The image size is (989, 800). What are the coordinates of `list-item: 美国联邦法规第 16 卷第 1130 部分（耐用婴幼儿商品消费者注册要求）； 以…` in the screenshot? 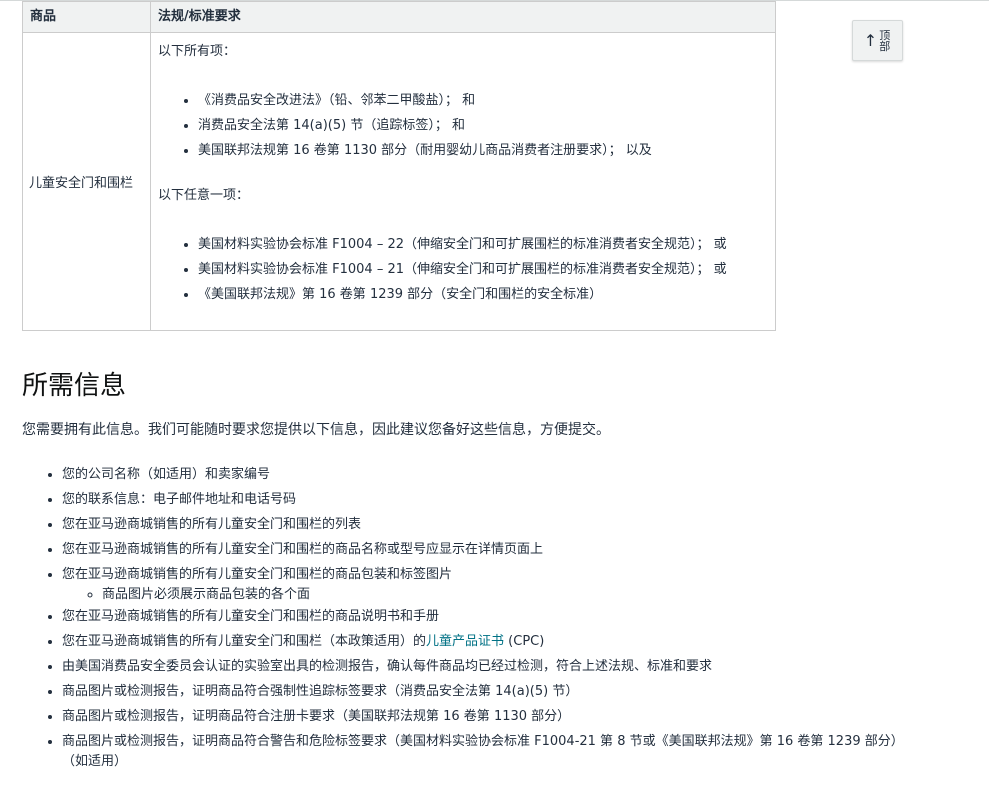 It's located at (486, 150).